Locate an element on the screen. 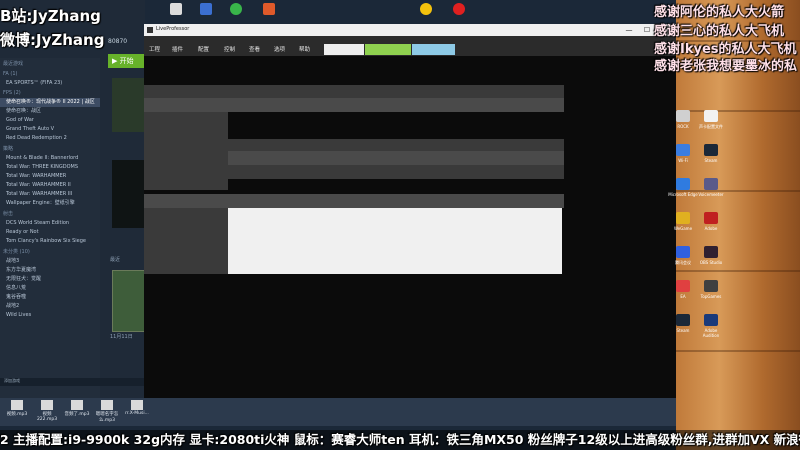  game-list-item: Total War: THREE KINGDOMS is located at coordinates (50, 167).